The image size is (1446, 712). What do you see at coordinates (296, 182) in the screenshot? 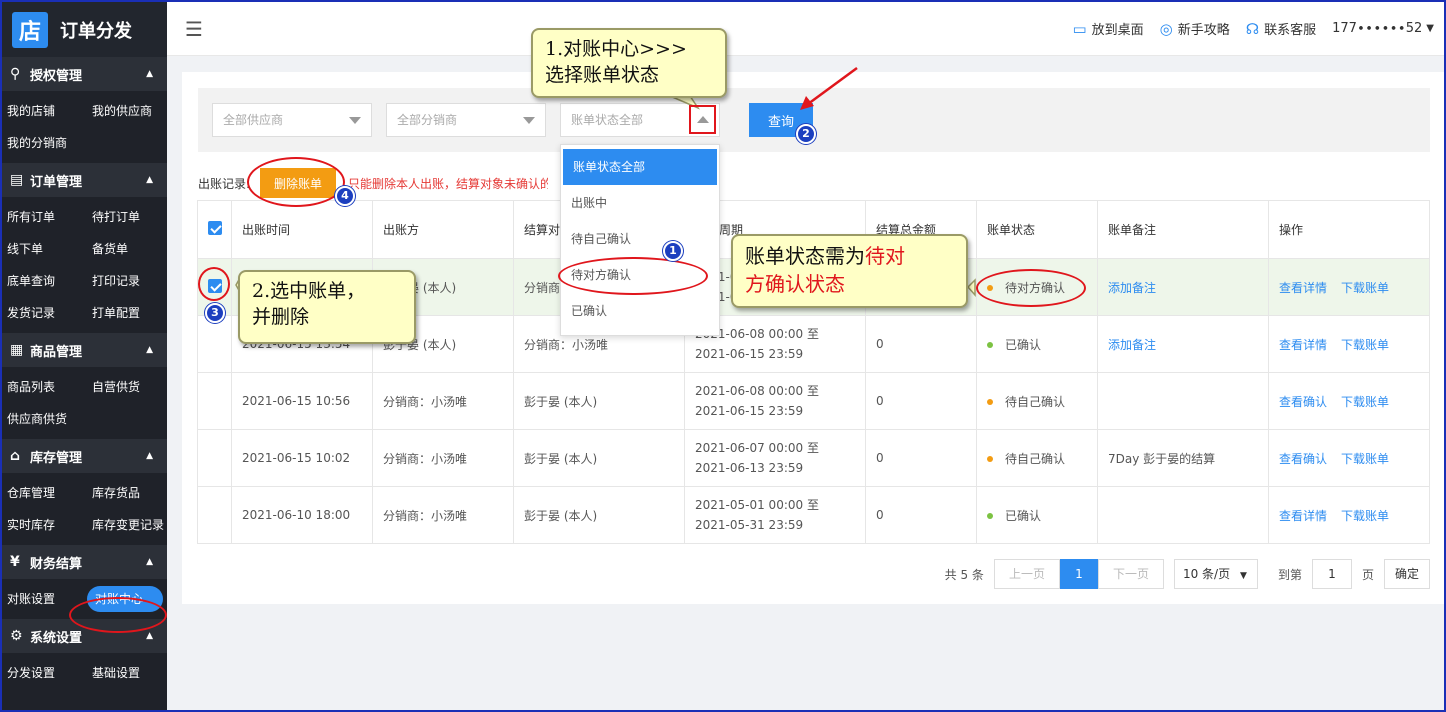
I see `highlight-delete-button` at bounding box center [296, 182].